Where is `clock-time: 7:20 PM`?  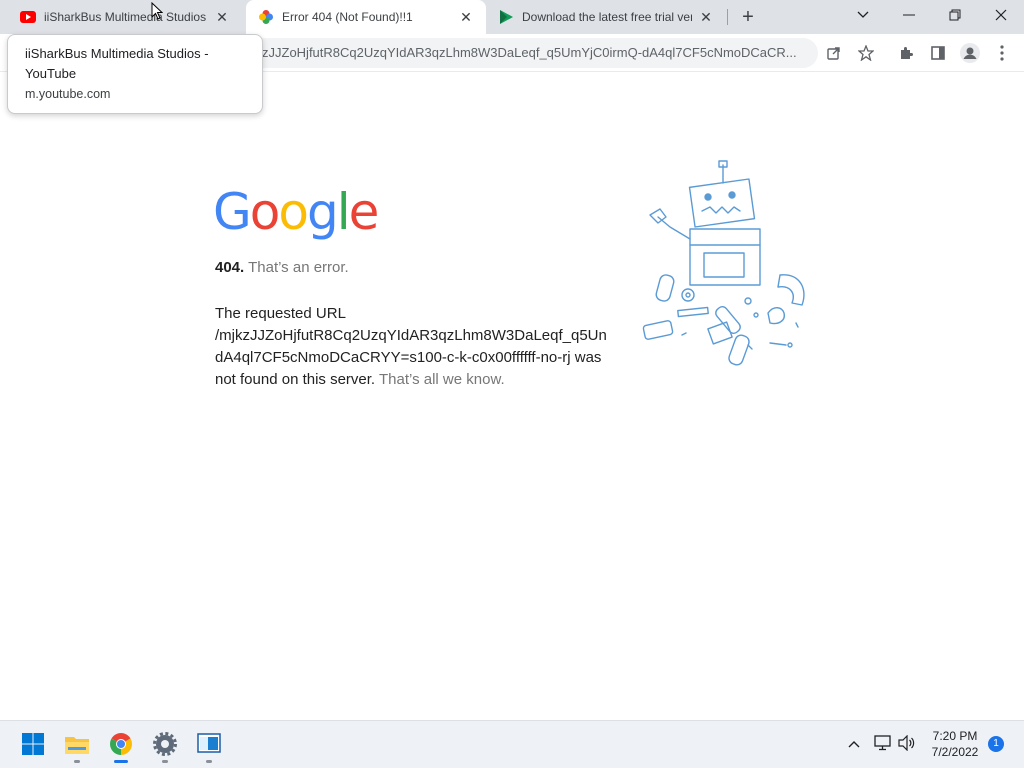 clock-time: 7:20 PM is located at coordinates (955, 736).